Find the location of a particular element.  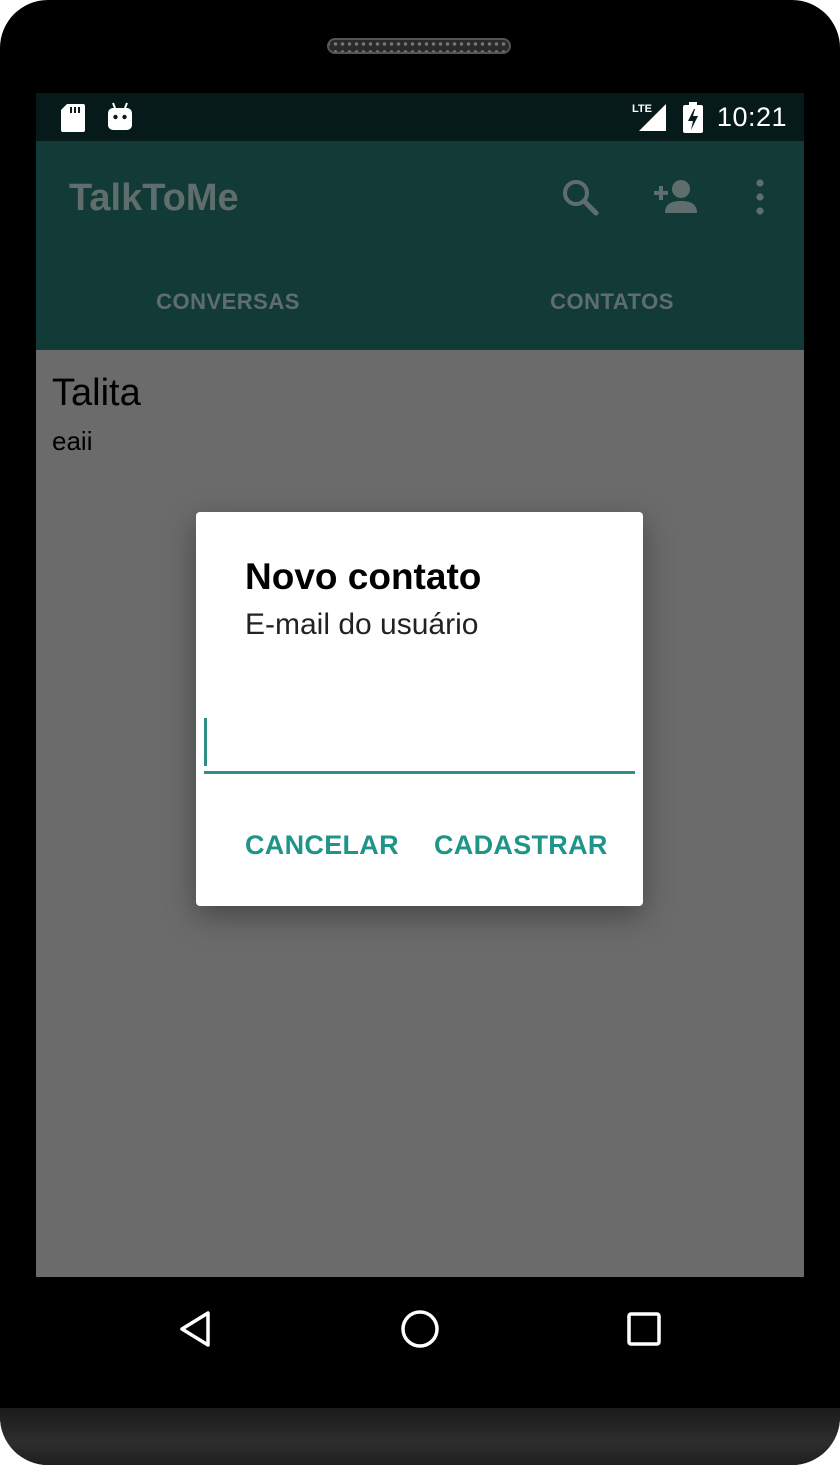

text-cursor is located at coordinates (205, 742).